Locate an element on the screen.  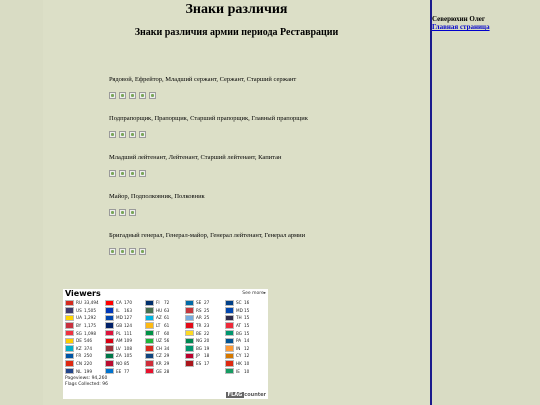
visitor-count: 29 is located at coordinates (167, 356).